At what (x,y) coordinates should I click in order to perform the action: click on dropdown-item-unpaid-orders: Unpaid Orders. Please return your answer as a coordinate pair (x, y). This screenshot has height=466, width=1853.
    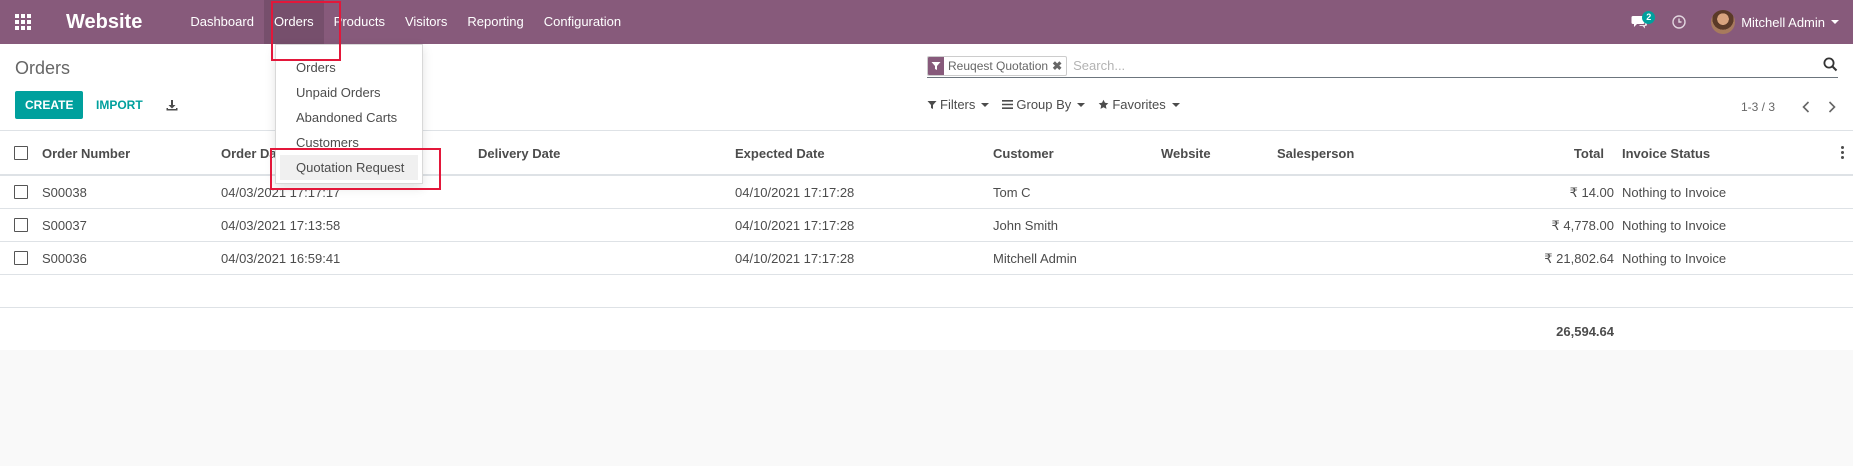
    Looking at the image, I should click on (349, 92).